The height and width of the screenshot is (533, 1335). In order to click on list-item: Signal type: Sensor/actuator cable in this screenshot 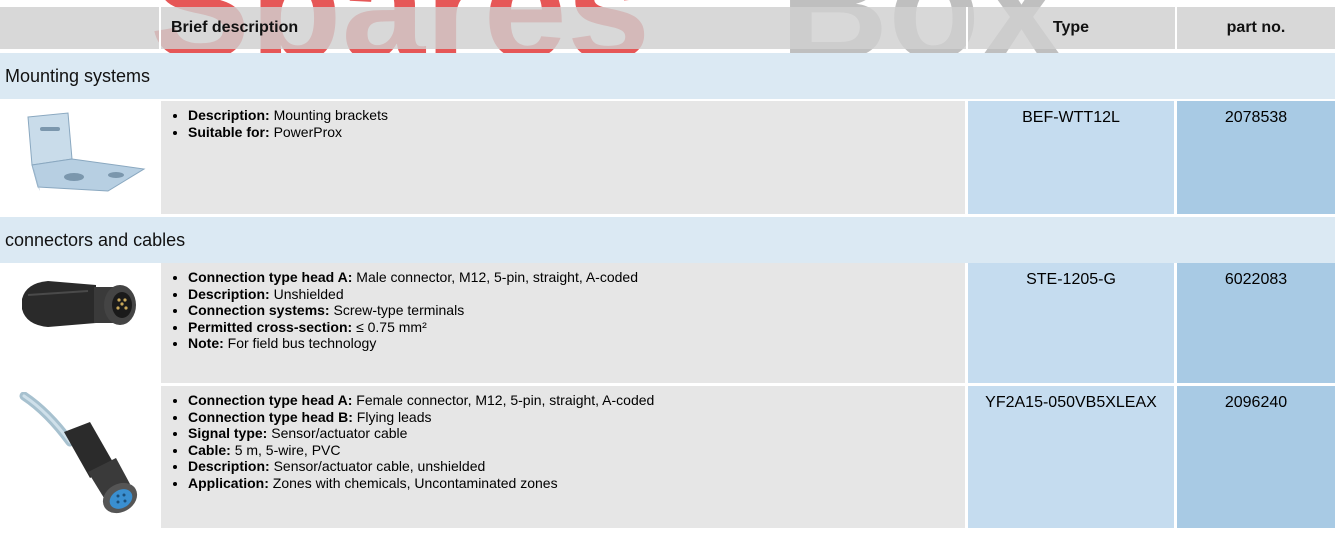, I will do `click(576, 433)`.